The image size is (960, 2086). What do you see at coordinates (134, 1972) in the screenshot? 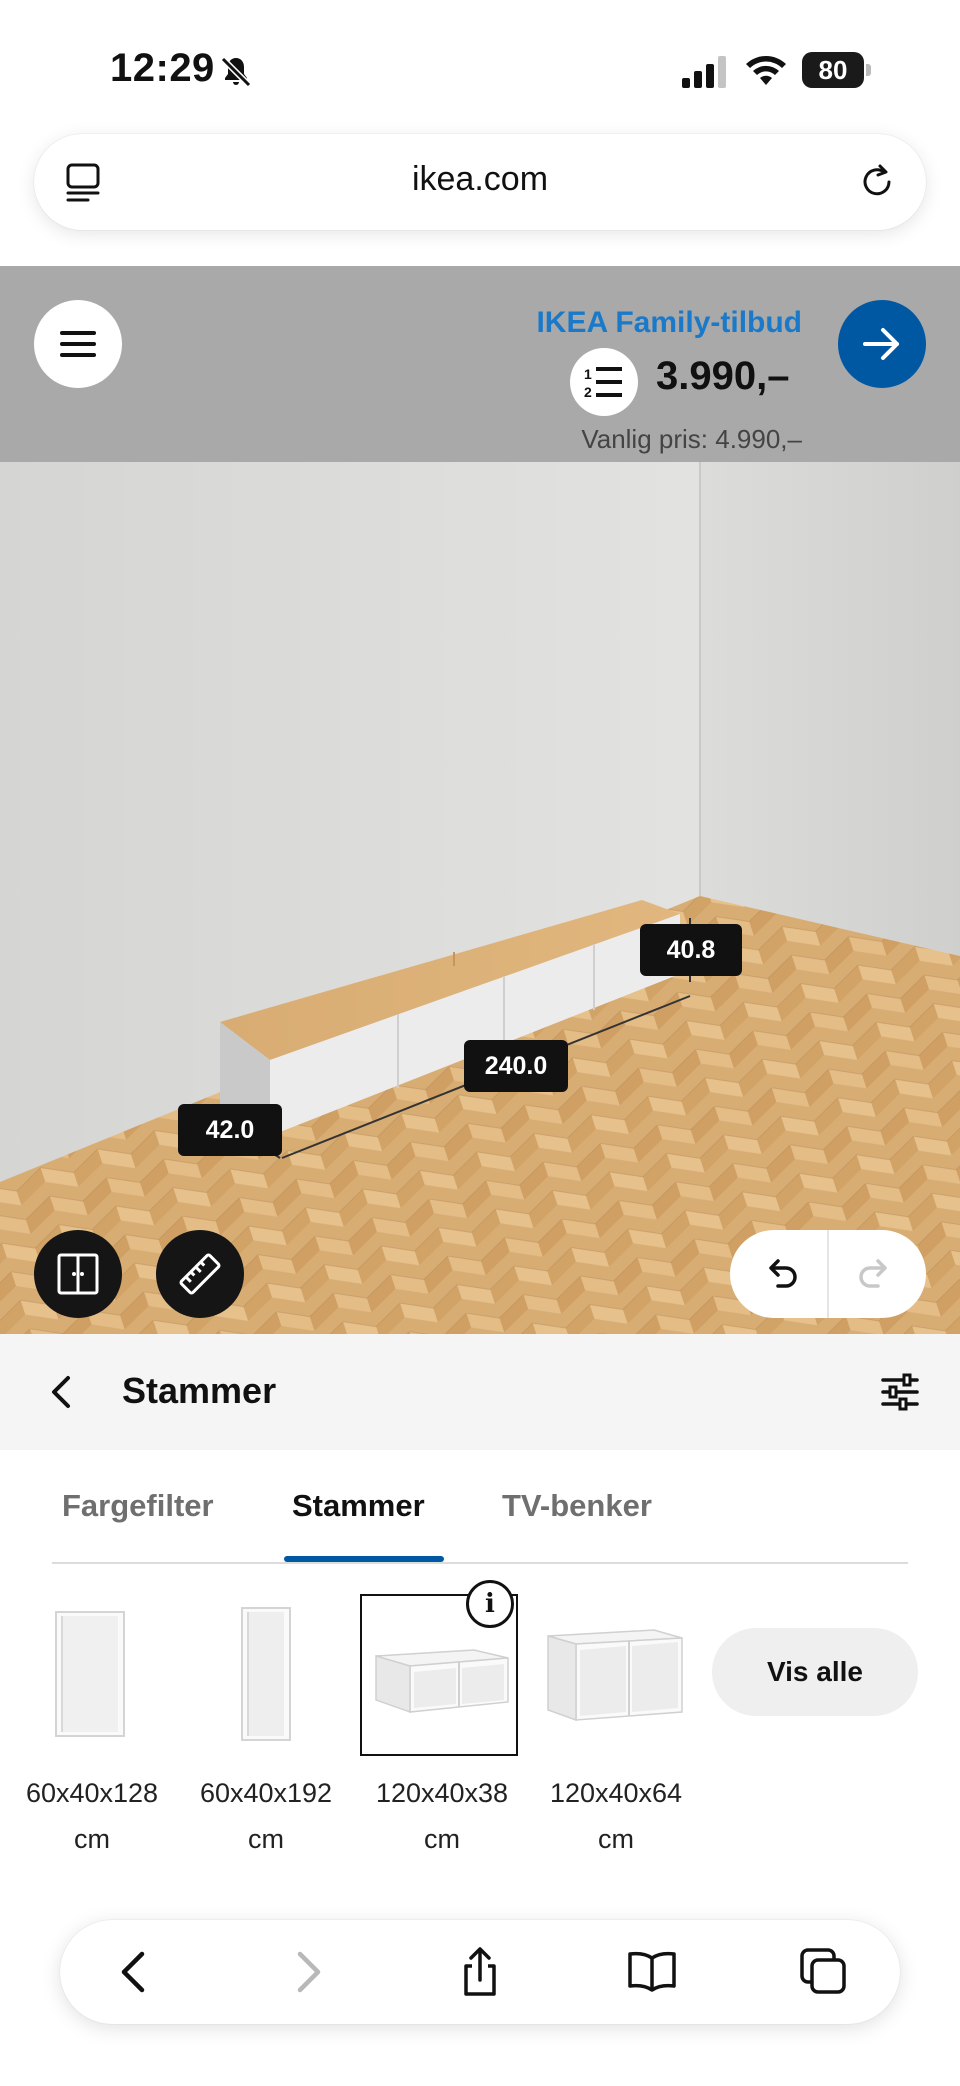
I see `back-icon` at bounding box center [134, 1972].